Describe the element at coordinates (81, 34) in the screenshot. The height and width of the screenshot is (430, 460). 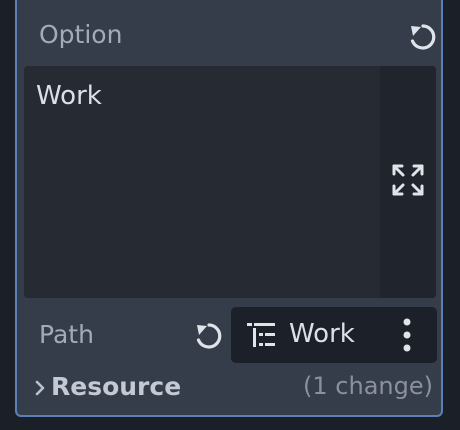
I see `option-label: Option` at that location.